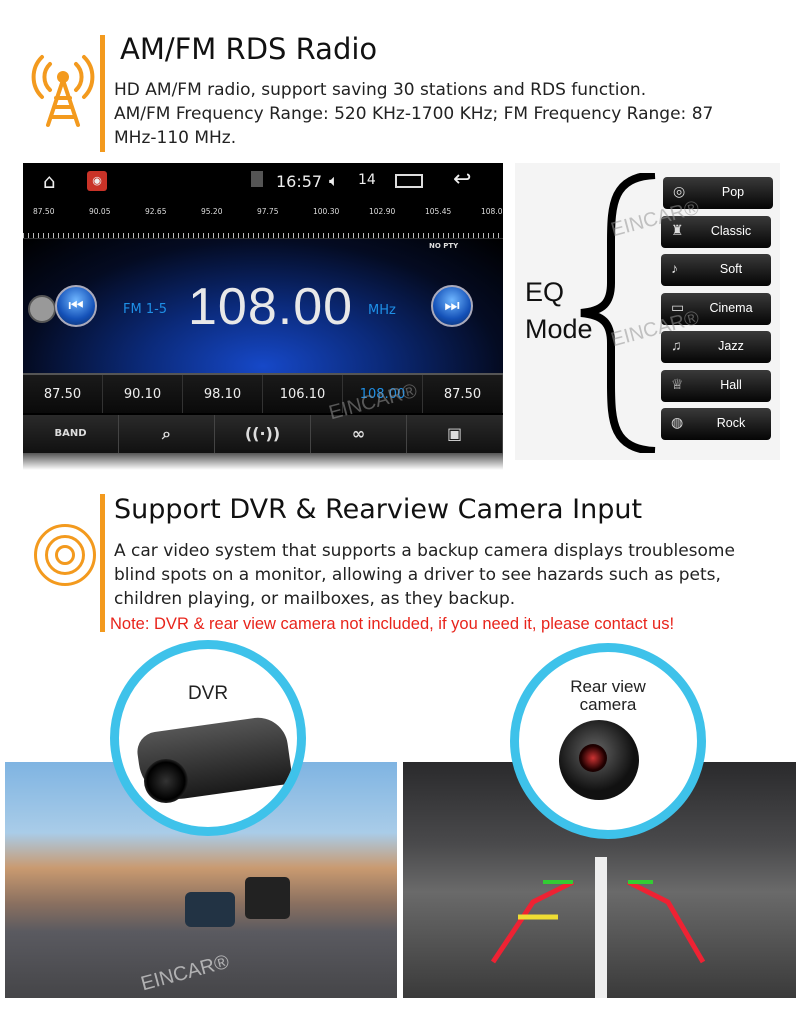 The width and height of the screenshot is (800, 1024). What do you see at coordinates (455, 434) in the screenshot?
I see `save-icon: ▣` at bounding box center [455, 434].